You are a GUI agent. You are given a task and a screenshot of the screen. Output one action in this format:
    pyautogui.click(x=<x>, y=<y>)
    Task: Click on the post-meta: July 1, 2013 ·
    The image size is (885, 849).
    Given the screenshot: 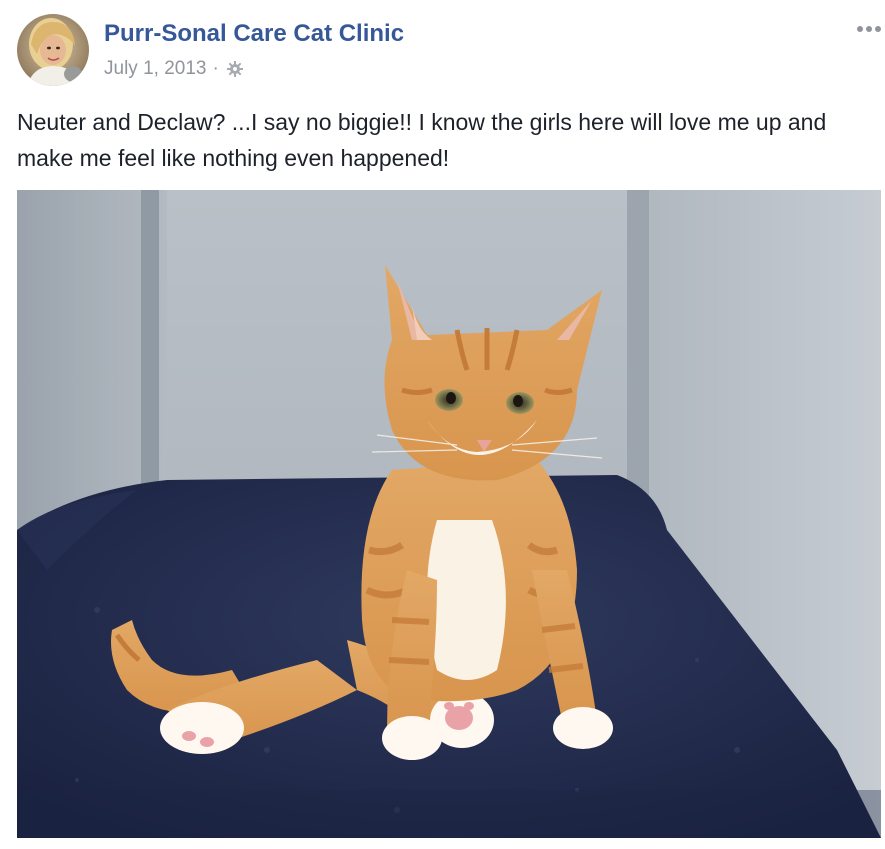 What is the action you would take?
    pyautogui.click(x=174, y=69)
    